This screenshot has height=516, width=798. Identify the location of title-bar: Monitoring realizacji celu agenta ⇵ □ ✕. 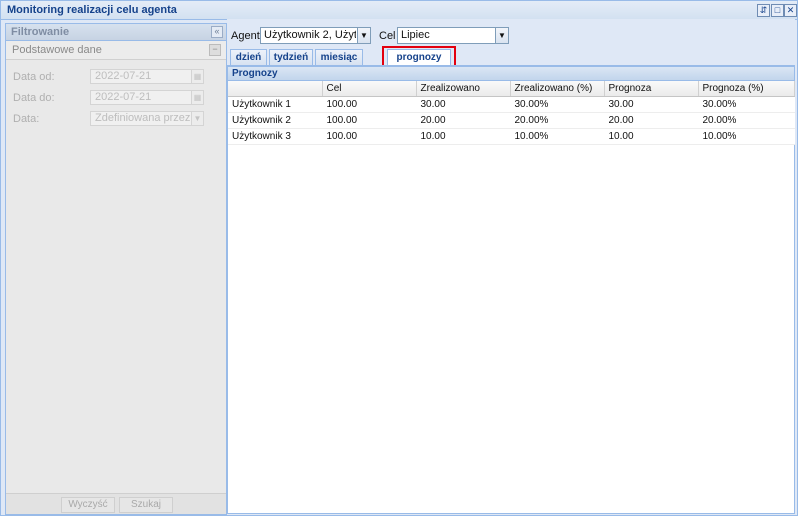
(399, 10).